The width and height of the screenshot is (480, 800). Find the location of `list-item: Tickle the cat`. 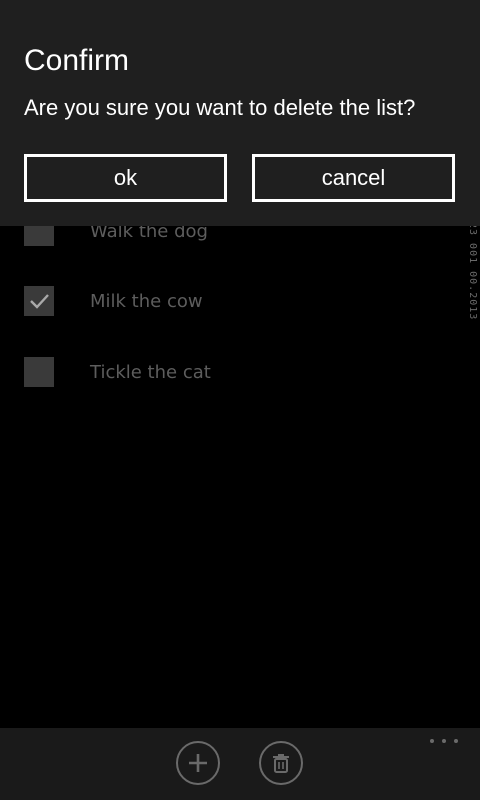

list-item: Tickle the cat is located at coordinates (117, 372).